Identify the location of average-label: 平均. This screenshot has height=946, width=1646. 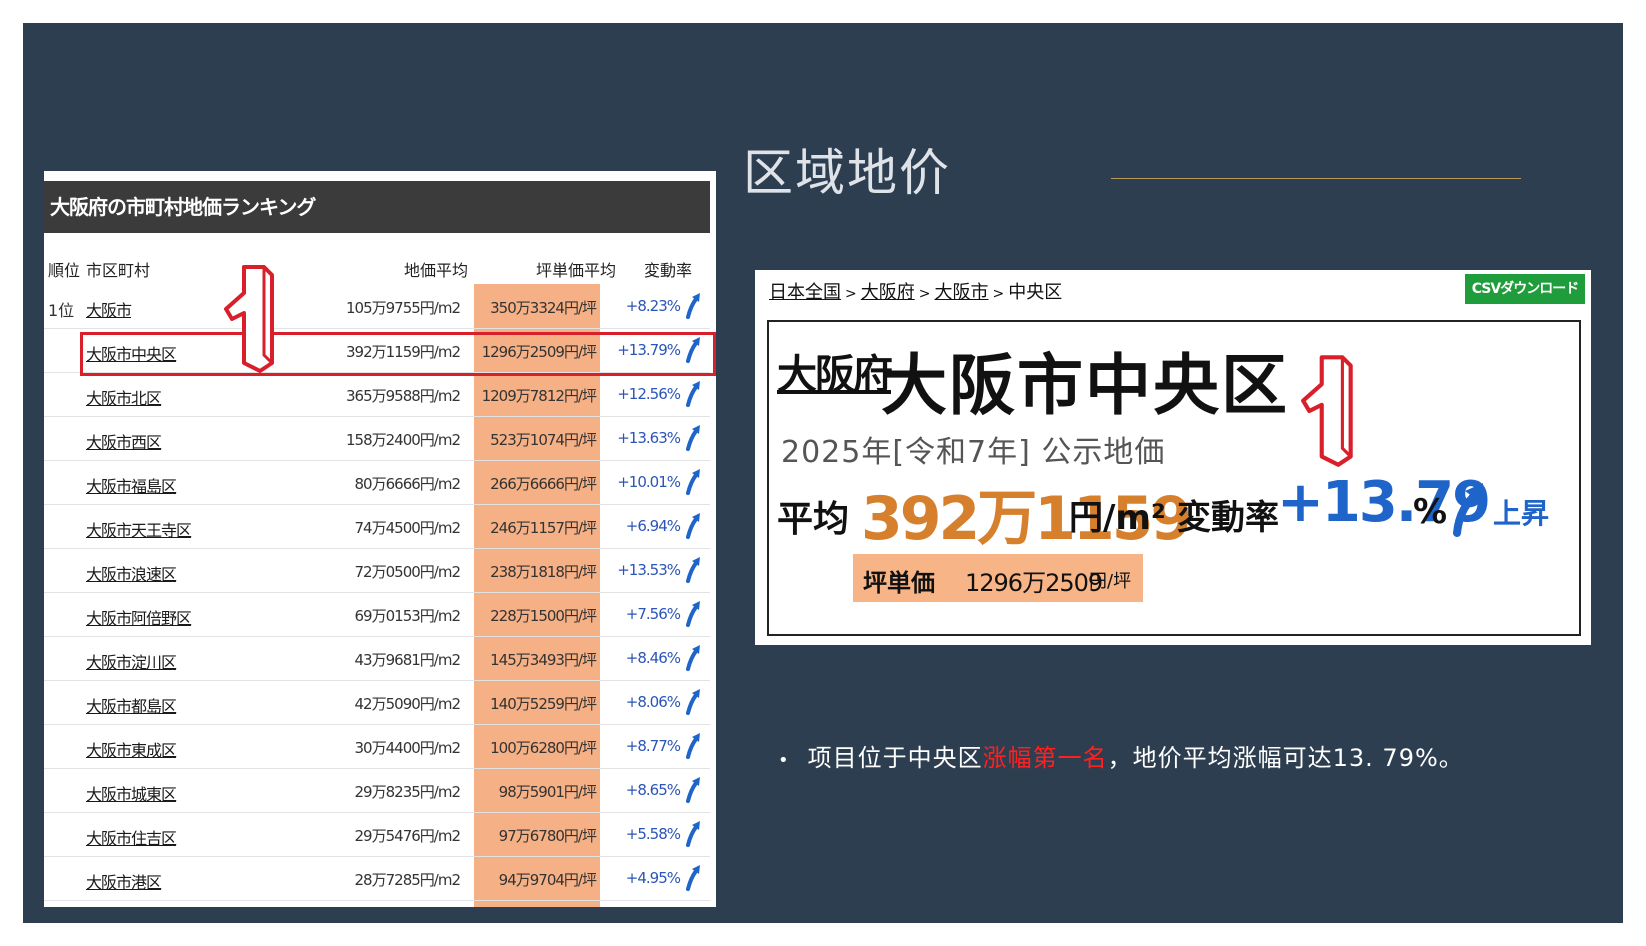
(813, 519).